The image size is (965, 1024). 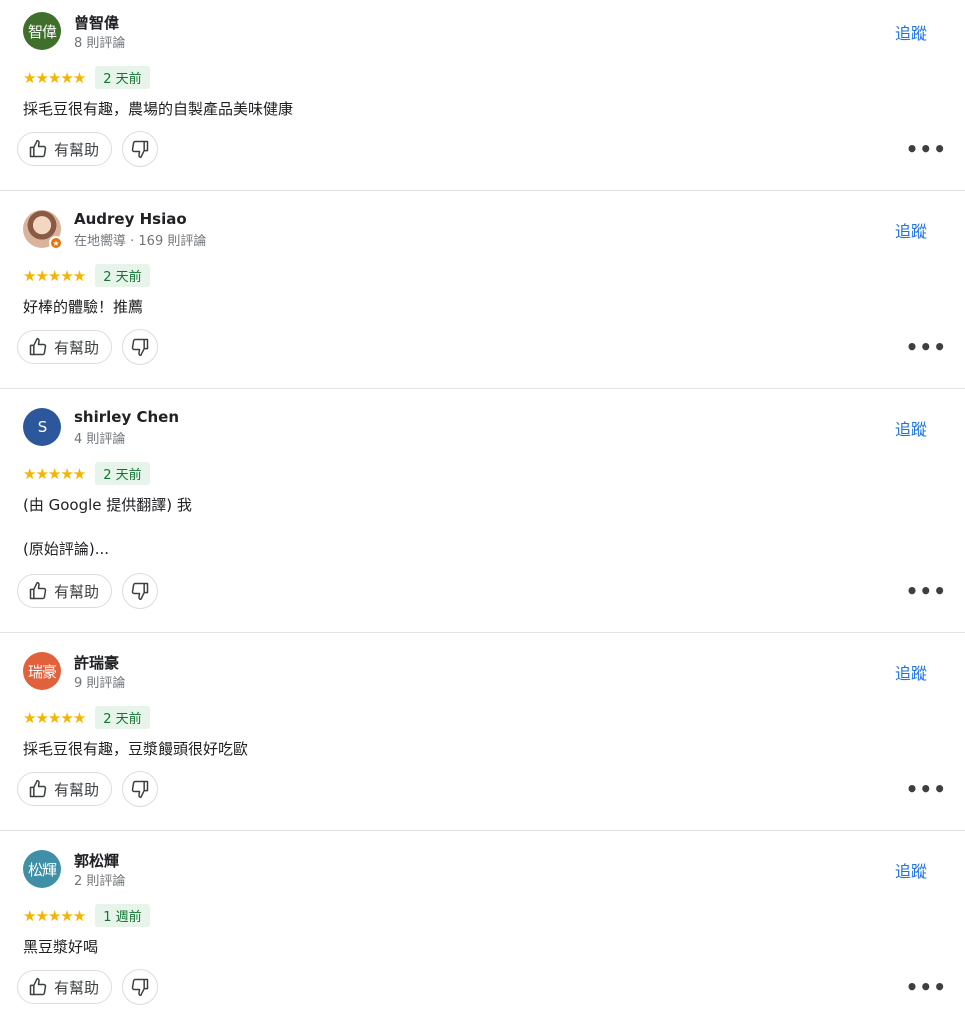 I want to click on review-text-line: 採毛豆很有趣，豆漿饅頭很好吃歐, so click(x=136, y=749).